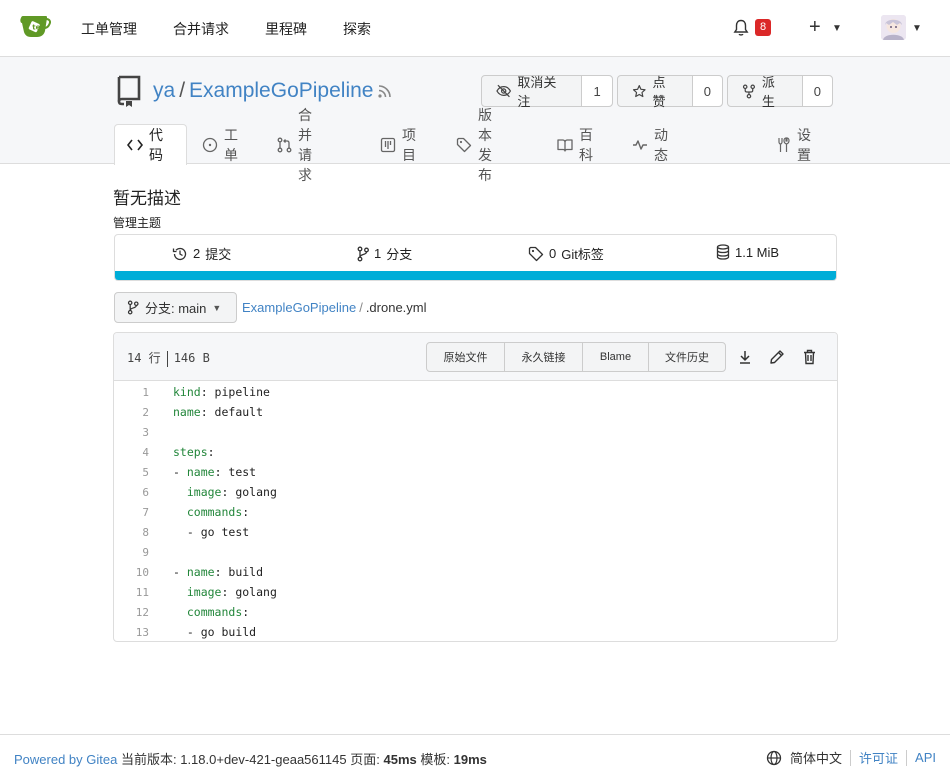 The width and height of the screenshot is (950, 775). Describe the element at coordinates (650, 144) in the screenshot. I see `tab-activity: 动态` at that location.